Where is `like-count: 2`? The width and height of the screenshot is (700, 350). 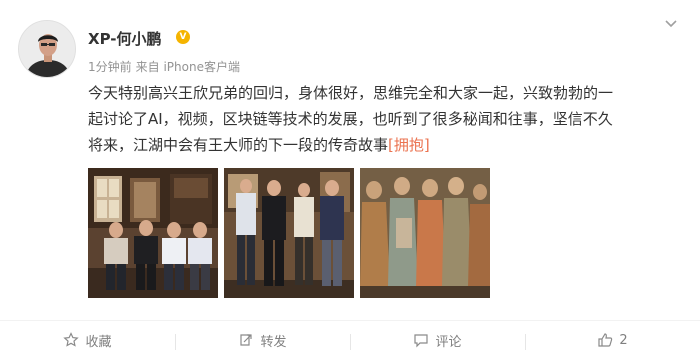 like-count: 2 is located at coordinates (623, 340).